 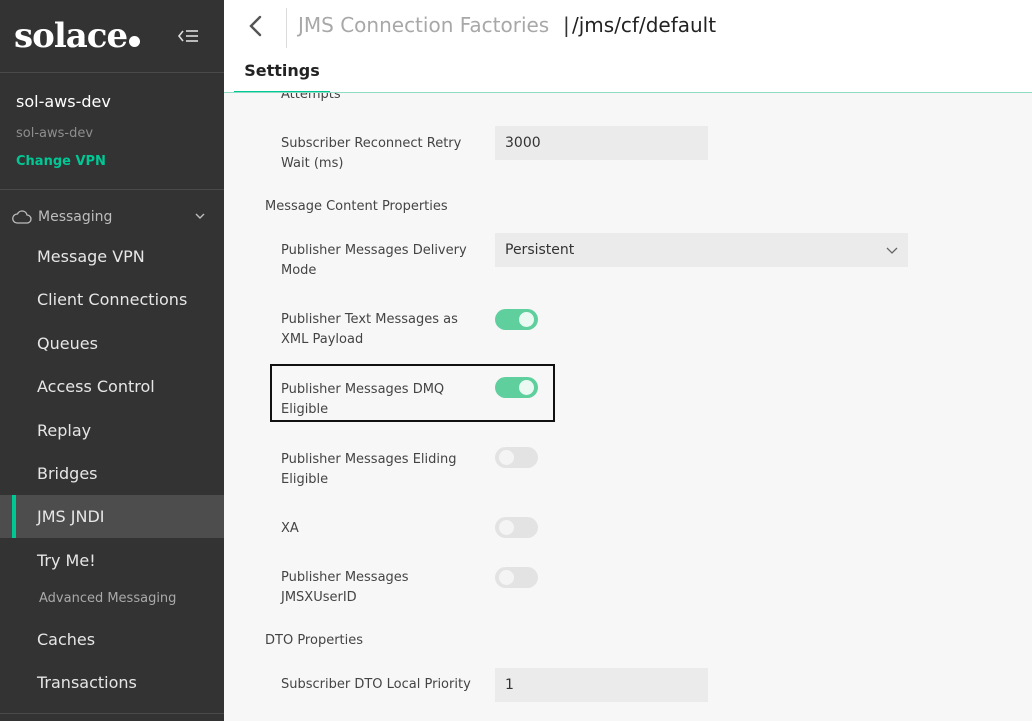 I want to click on sidebar-item-label: Replay, so click(x=64, y=430).